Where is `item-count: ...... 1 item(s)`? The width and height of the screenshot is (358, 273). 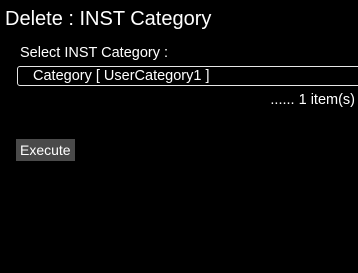
item-count: ...... 1 item(s) is located at coordinates (312, 100).